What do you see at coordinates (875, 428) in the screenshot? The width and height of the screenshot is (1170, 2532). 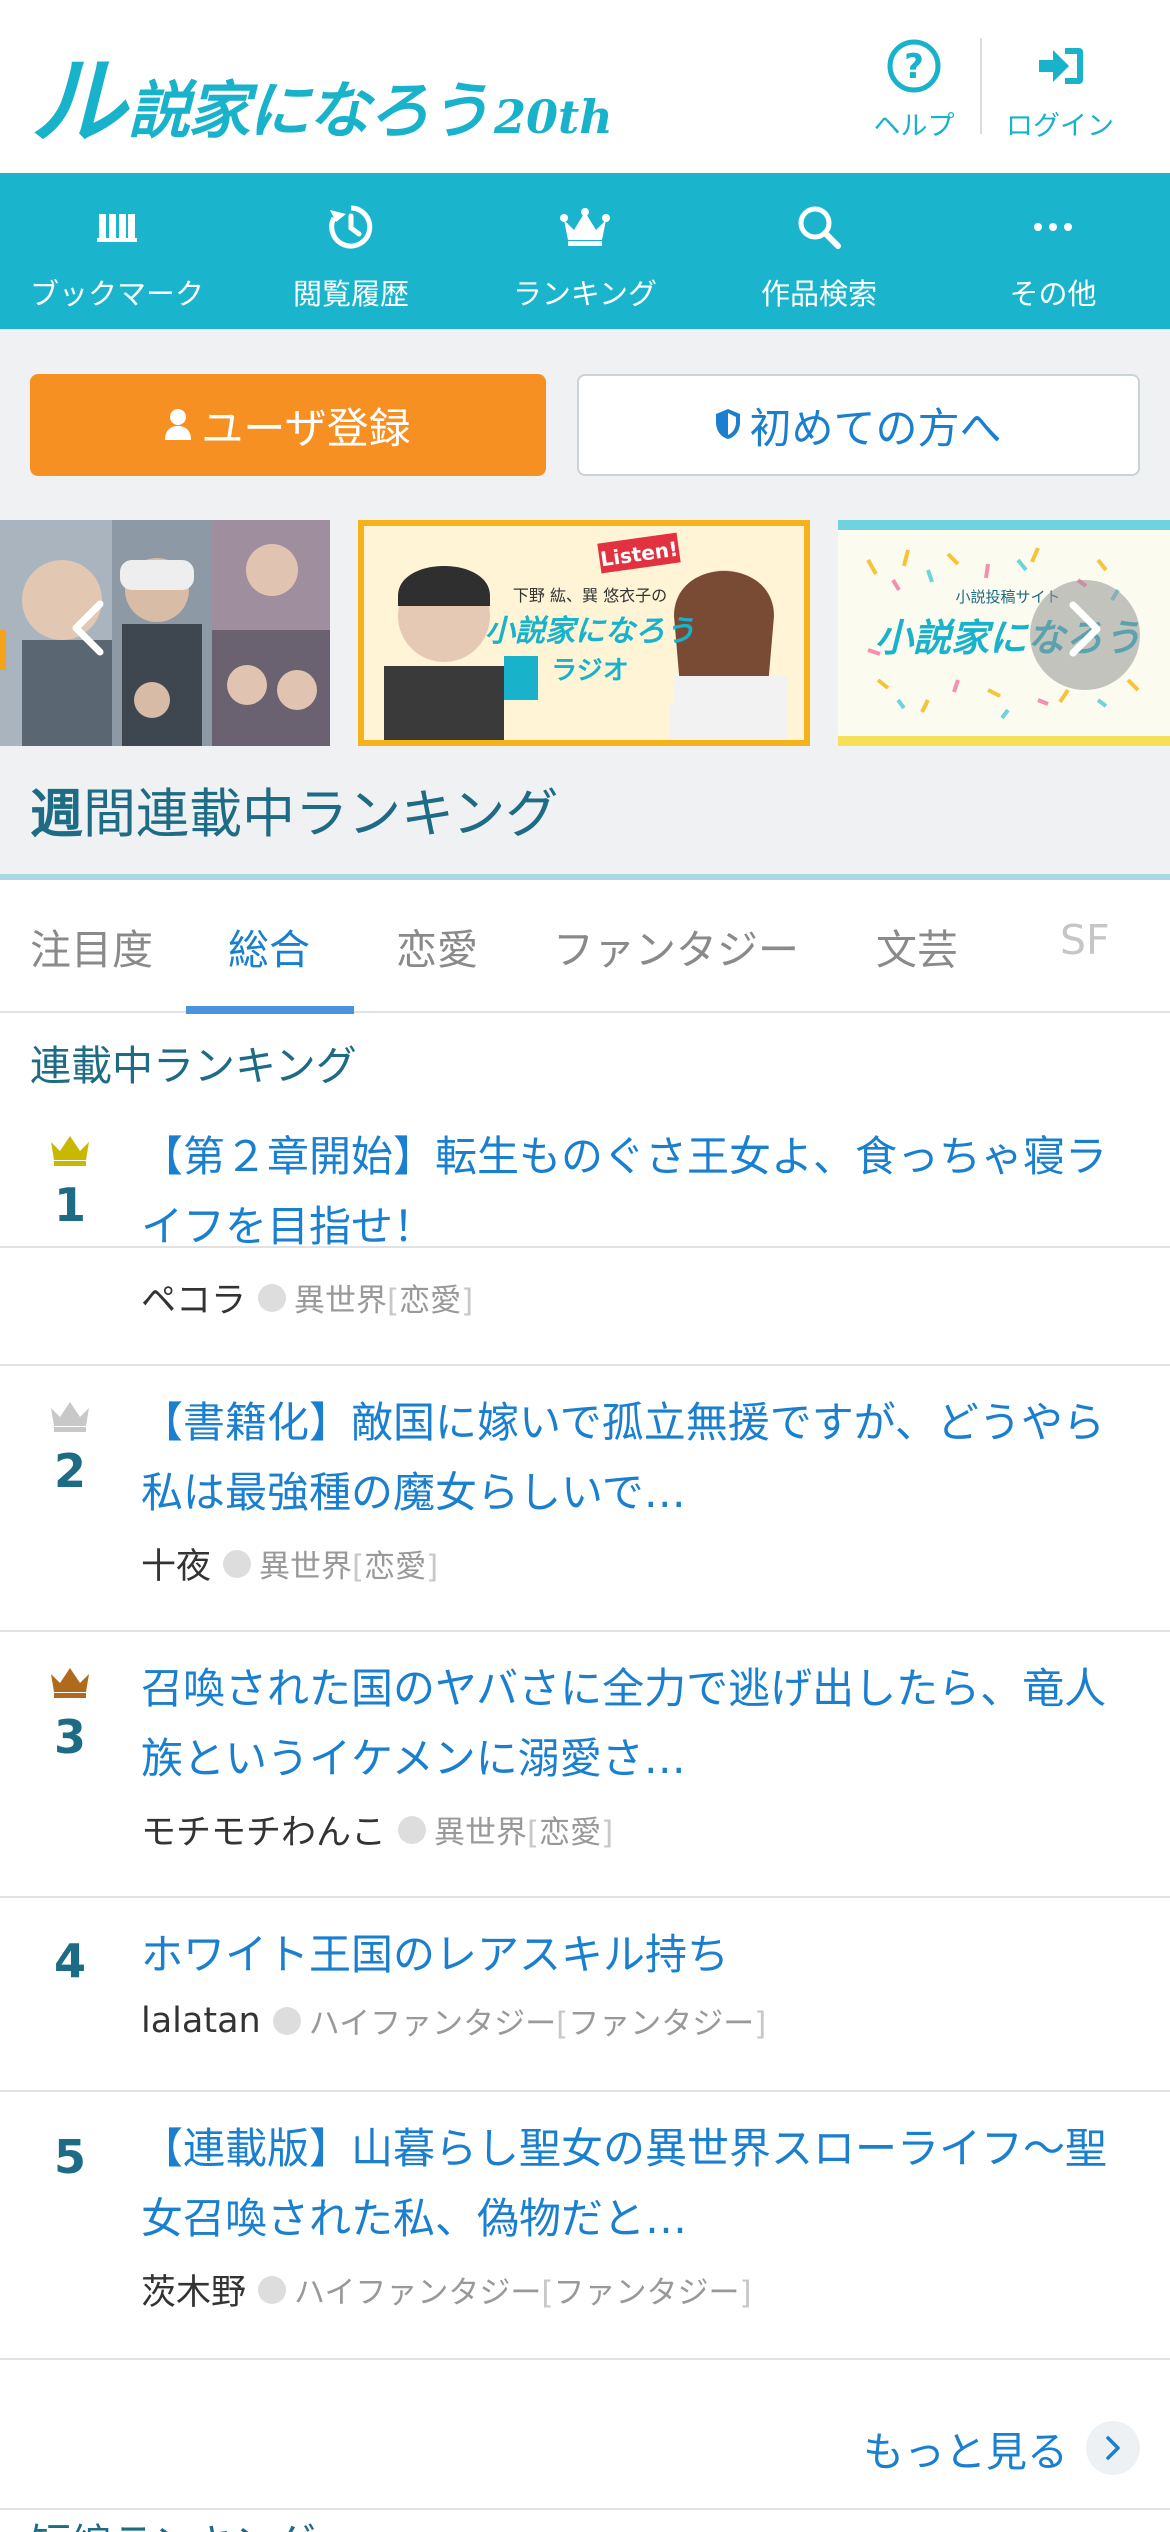 I see `first-time-label: 初めての方へ` at bounding box center [875, 428].